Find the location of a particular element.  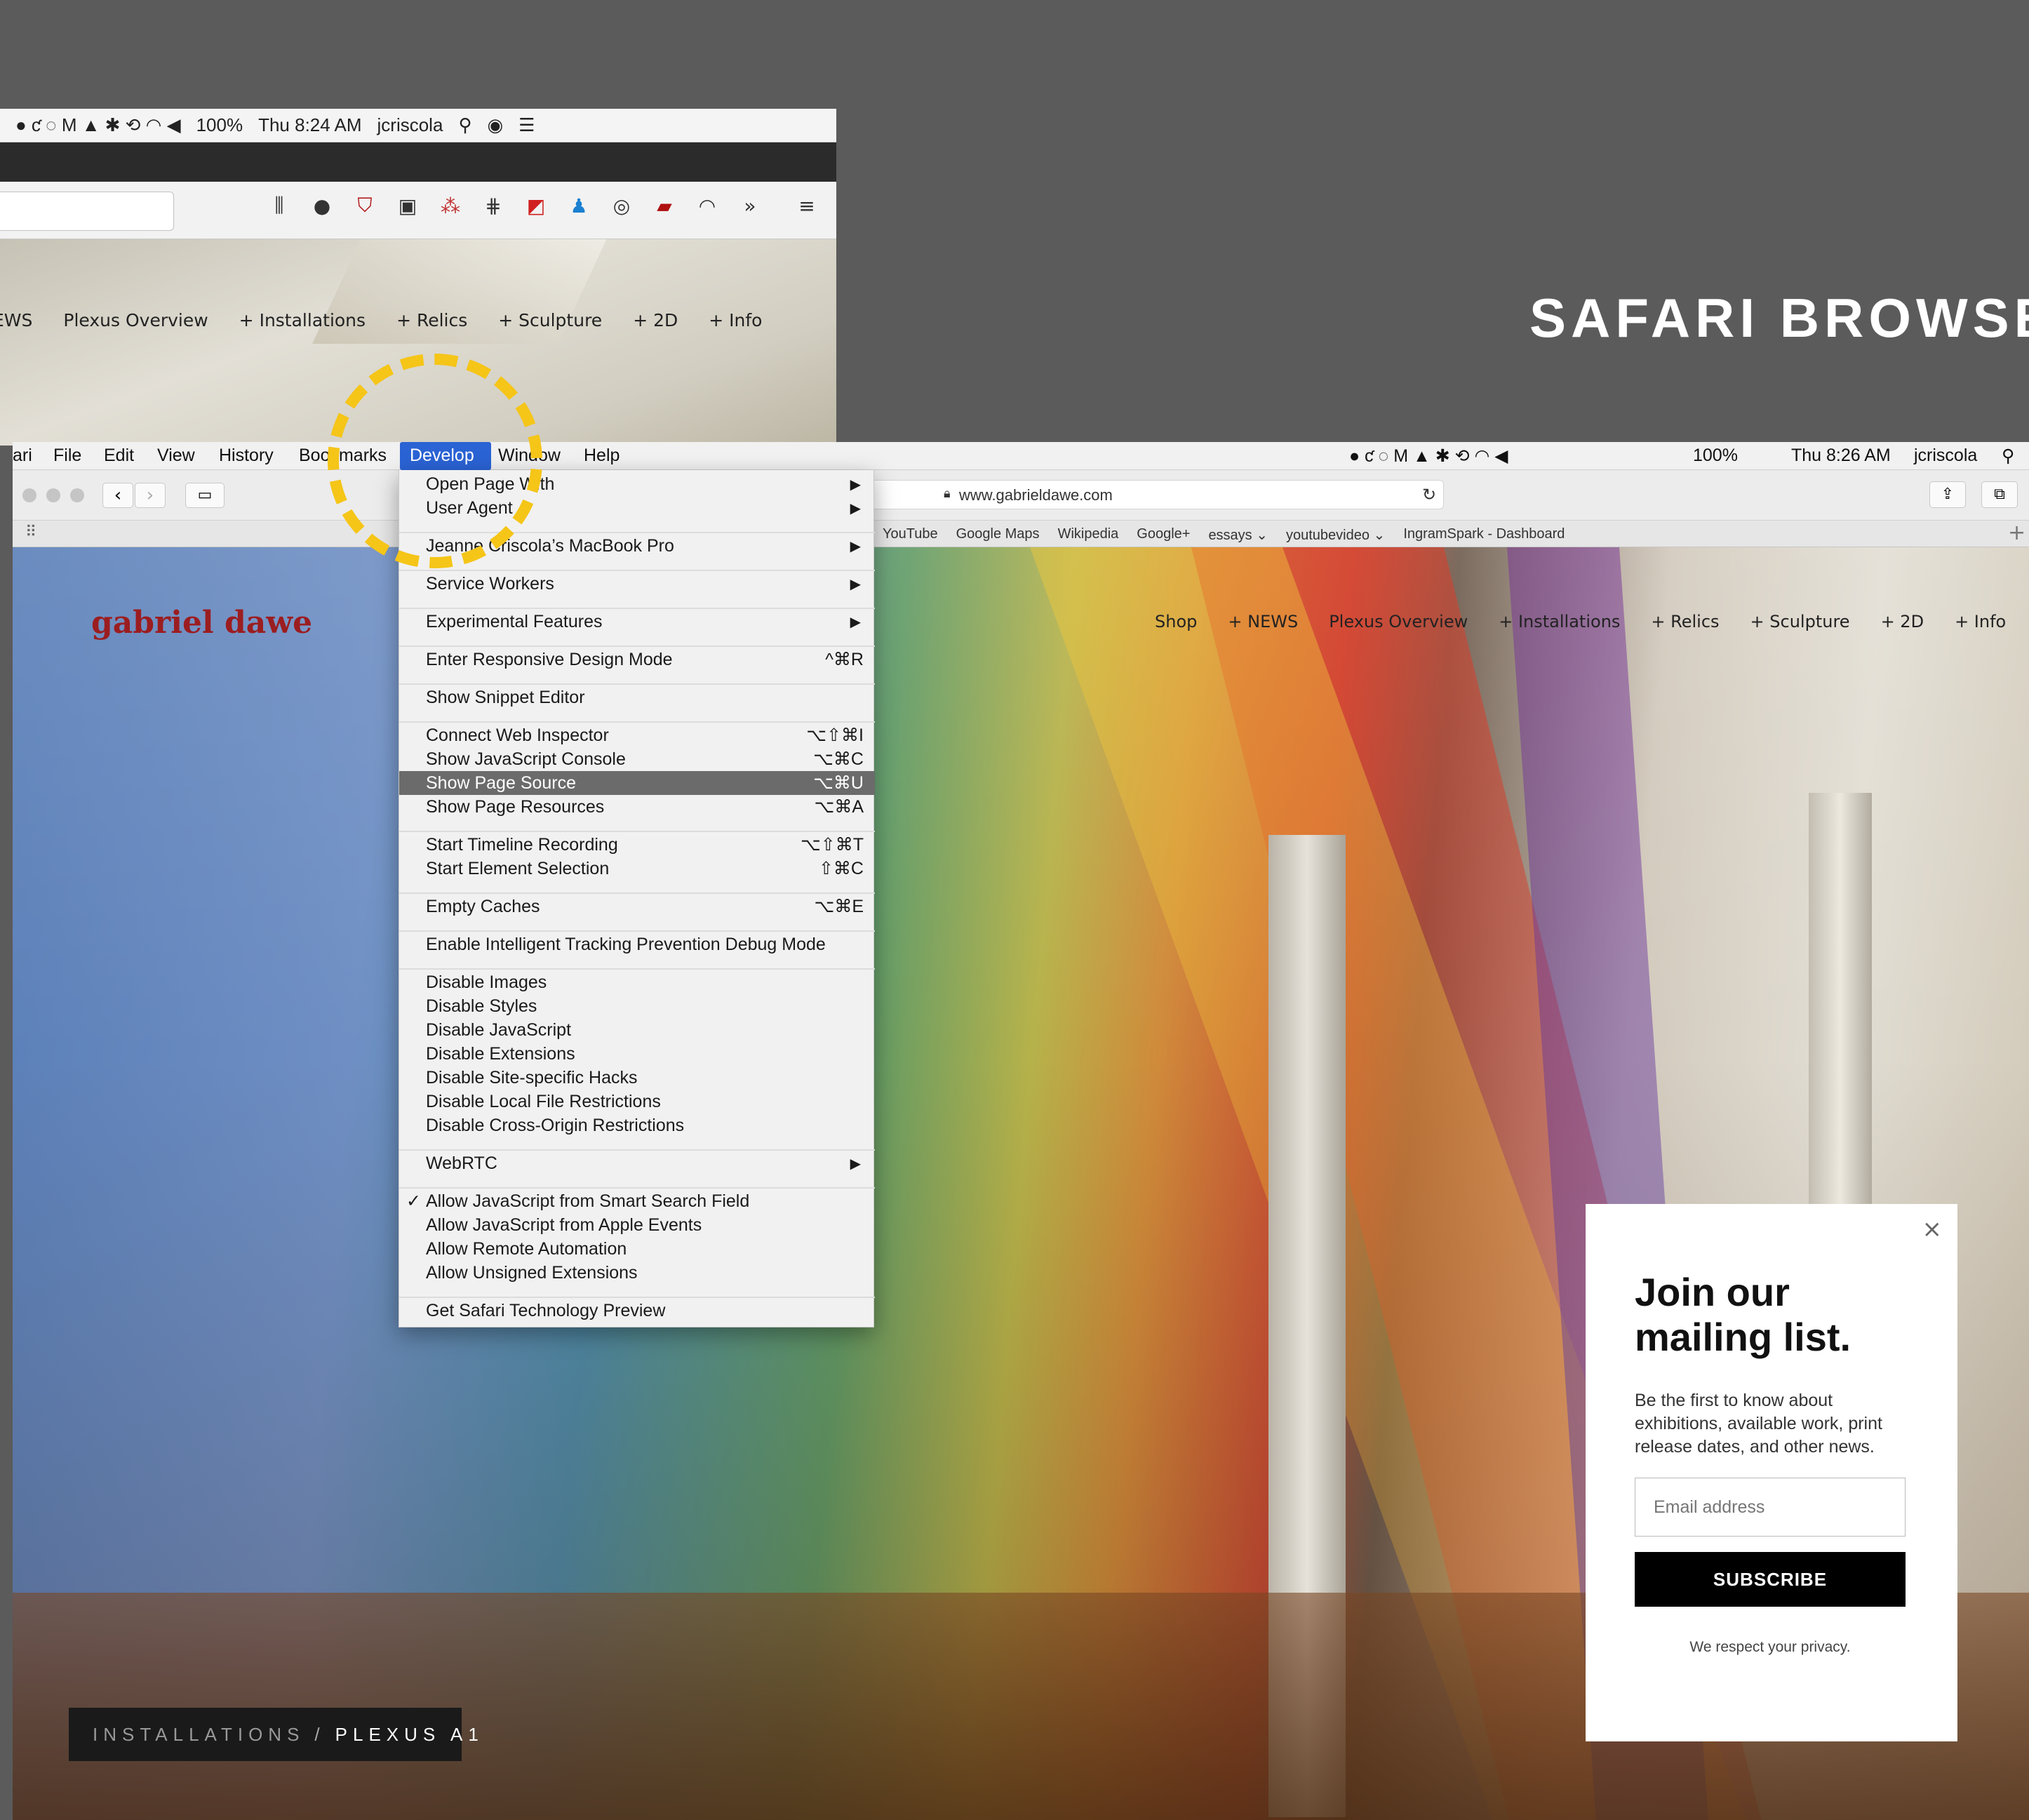

develop-menu-item: Show Page Source ⌥⌘U is located at coordinates (637, 783).